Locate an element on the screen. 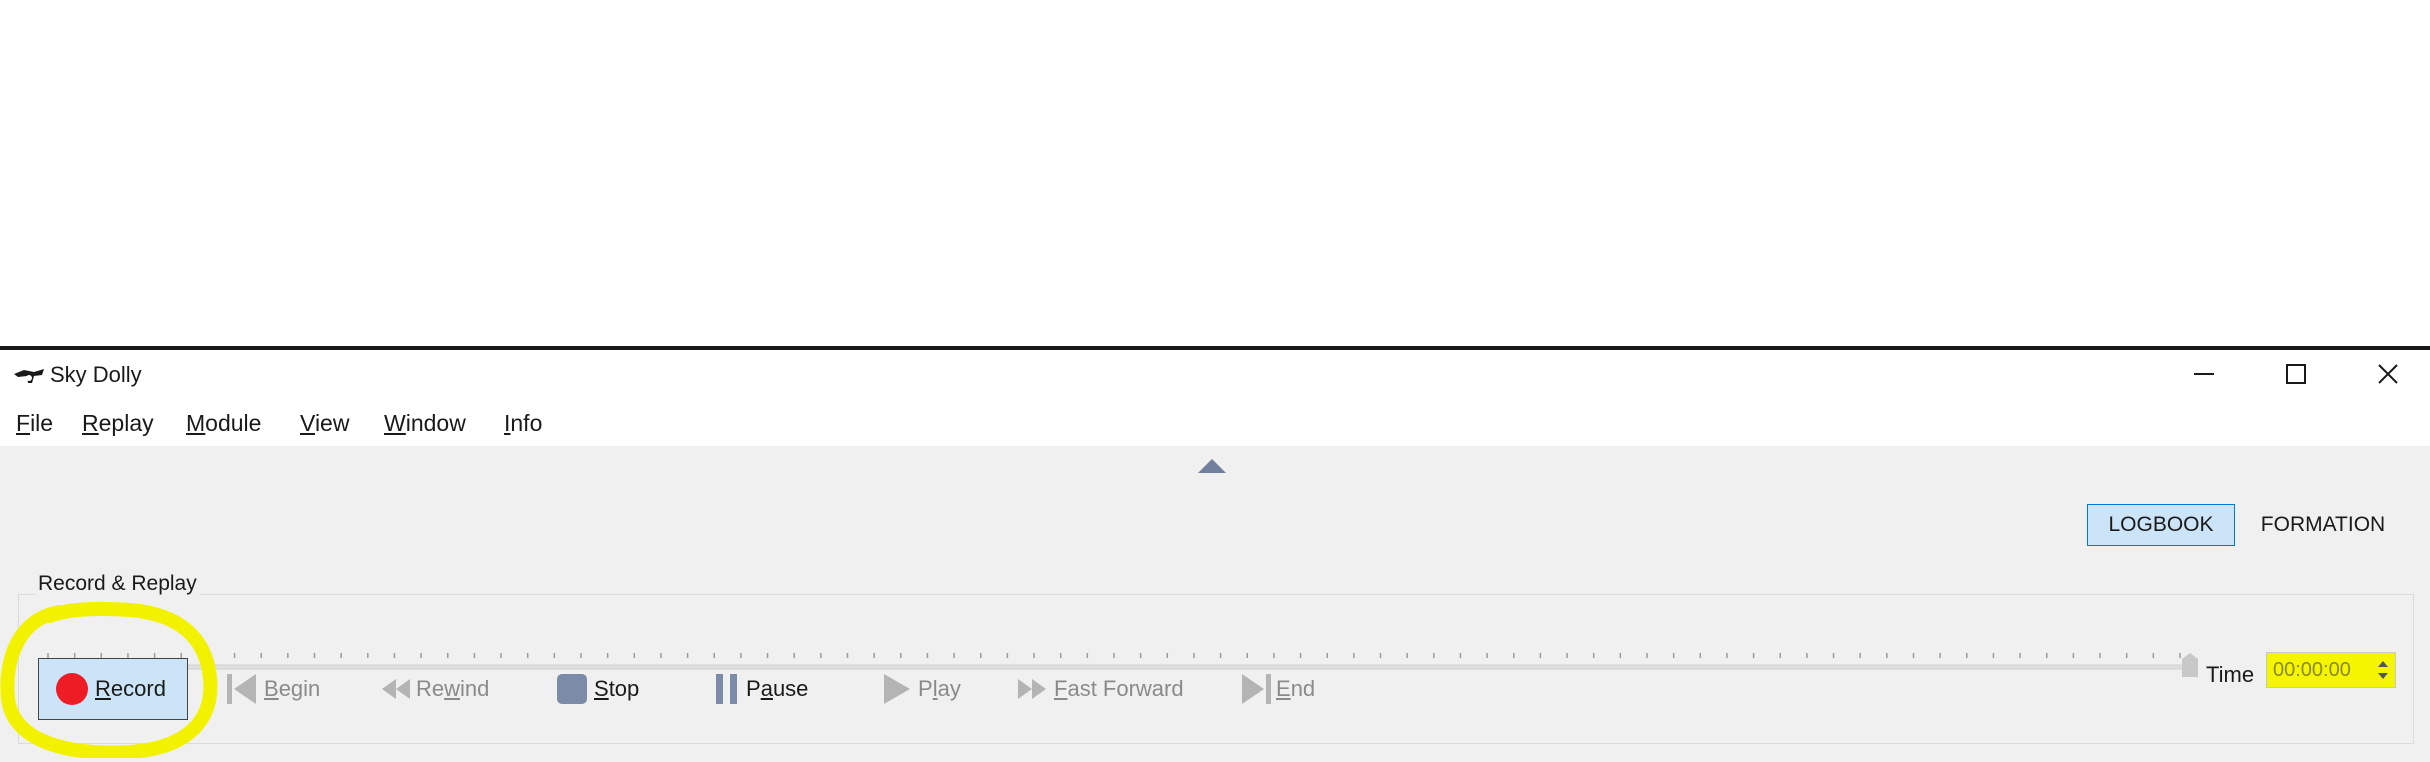 The height and width of the screenshot is (762, 2430). tab-formation: FORMATION is located at coordinates (2323, 525).